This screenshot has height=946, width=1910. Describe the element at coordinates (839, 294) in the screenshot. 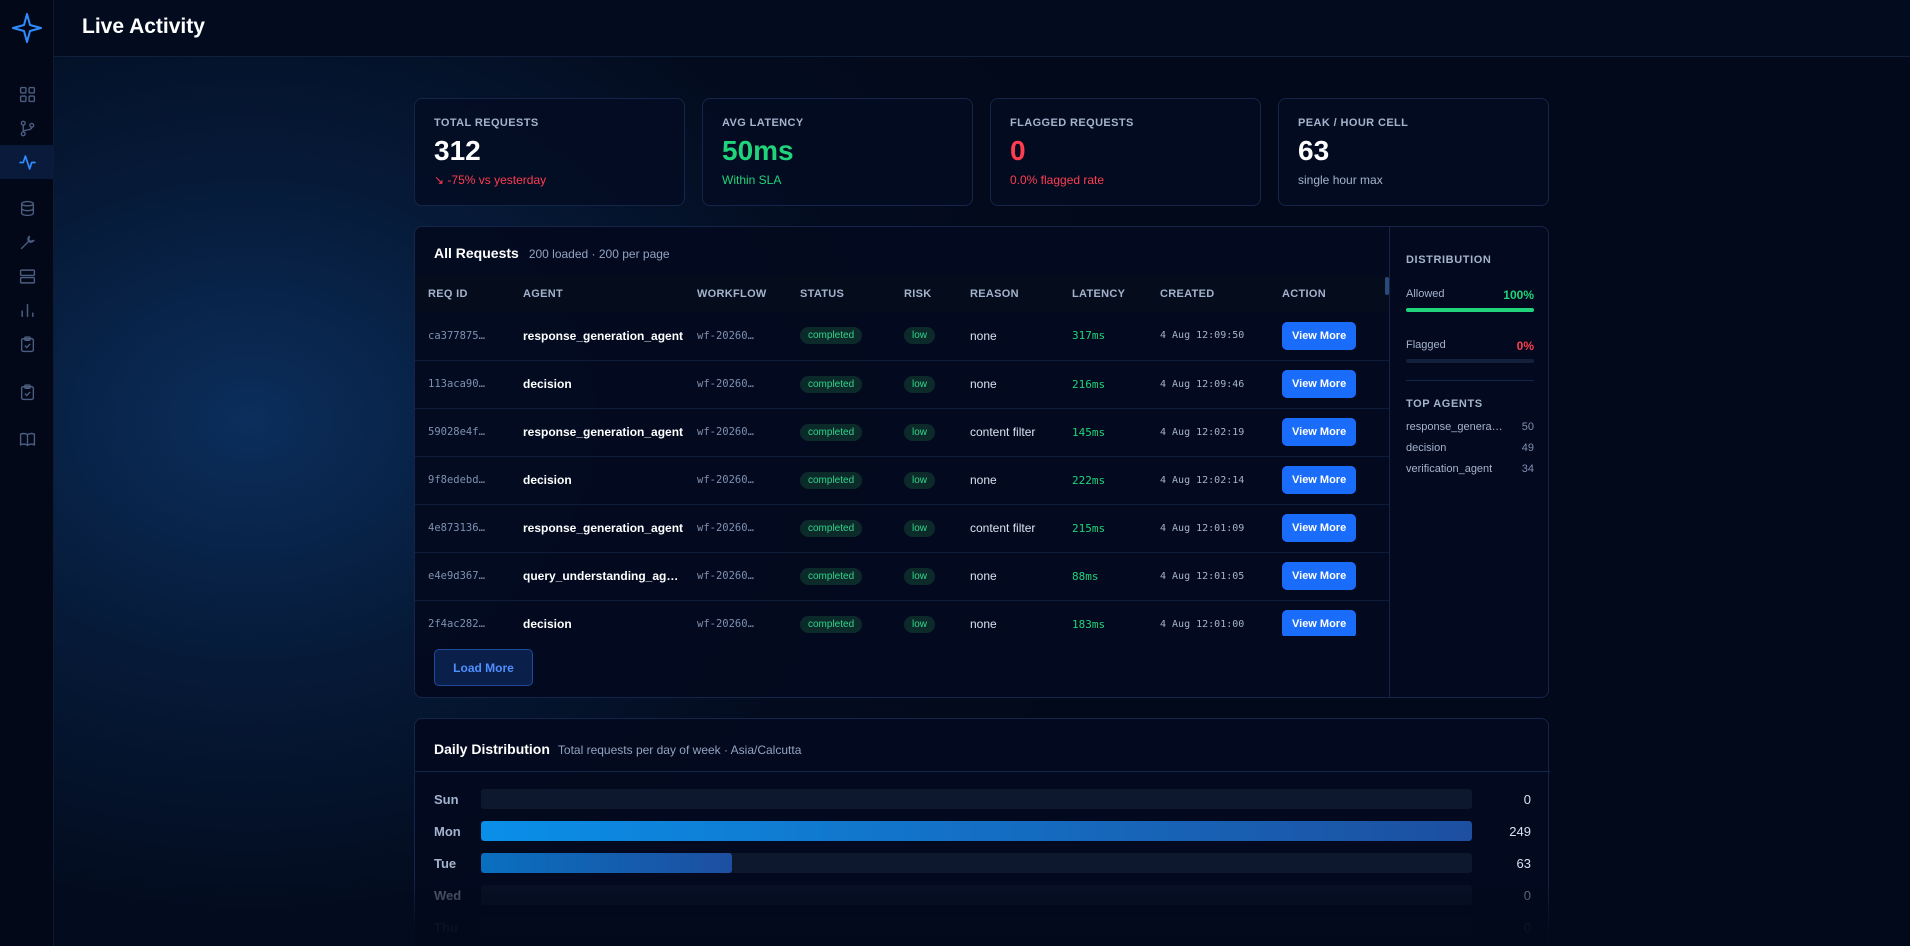

I see `column-header: STATUS` at that location.